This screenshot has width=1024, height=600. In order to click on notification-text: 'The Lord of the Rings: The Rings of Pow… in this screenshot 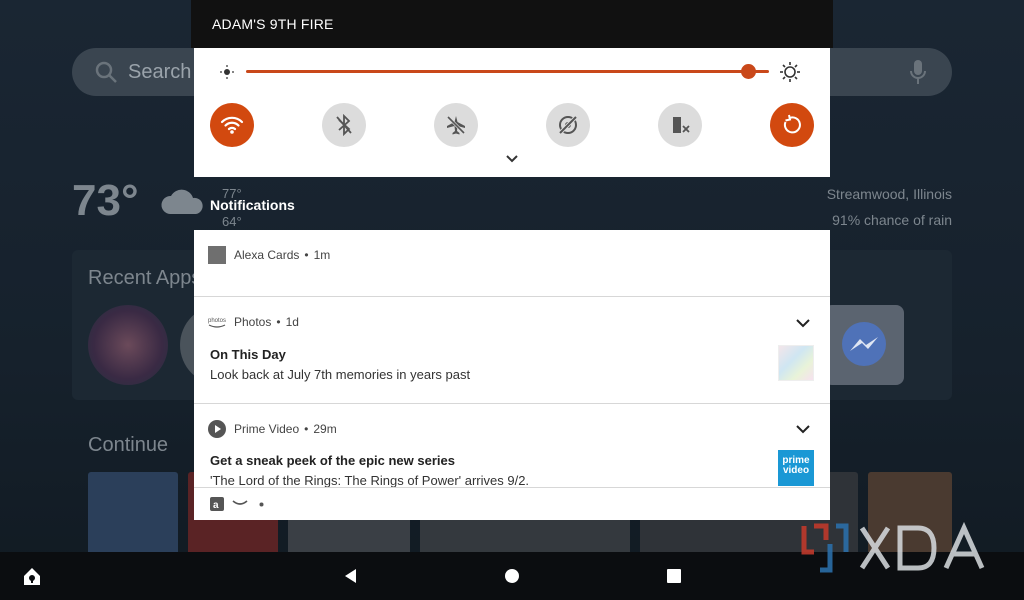, I will do `click(370, 480)`.